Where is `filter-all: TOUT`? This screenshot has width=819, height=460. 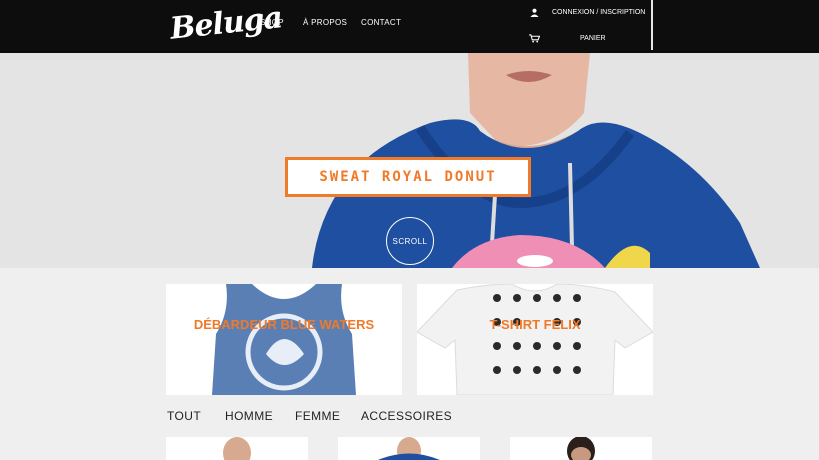 filter-all: TOUT is located at coordinates (184, 416).